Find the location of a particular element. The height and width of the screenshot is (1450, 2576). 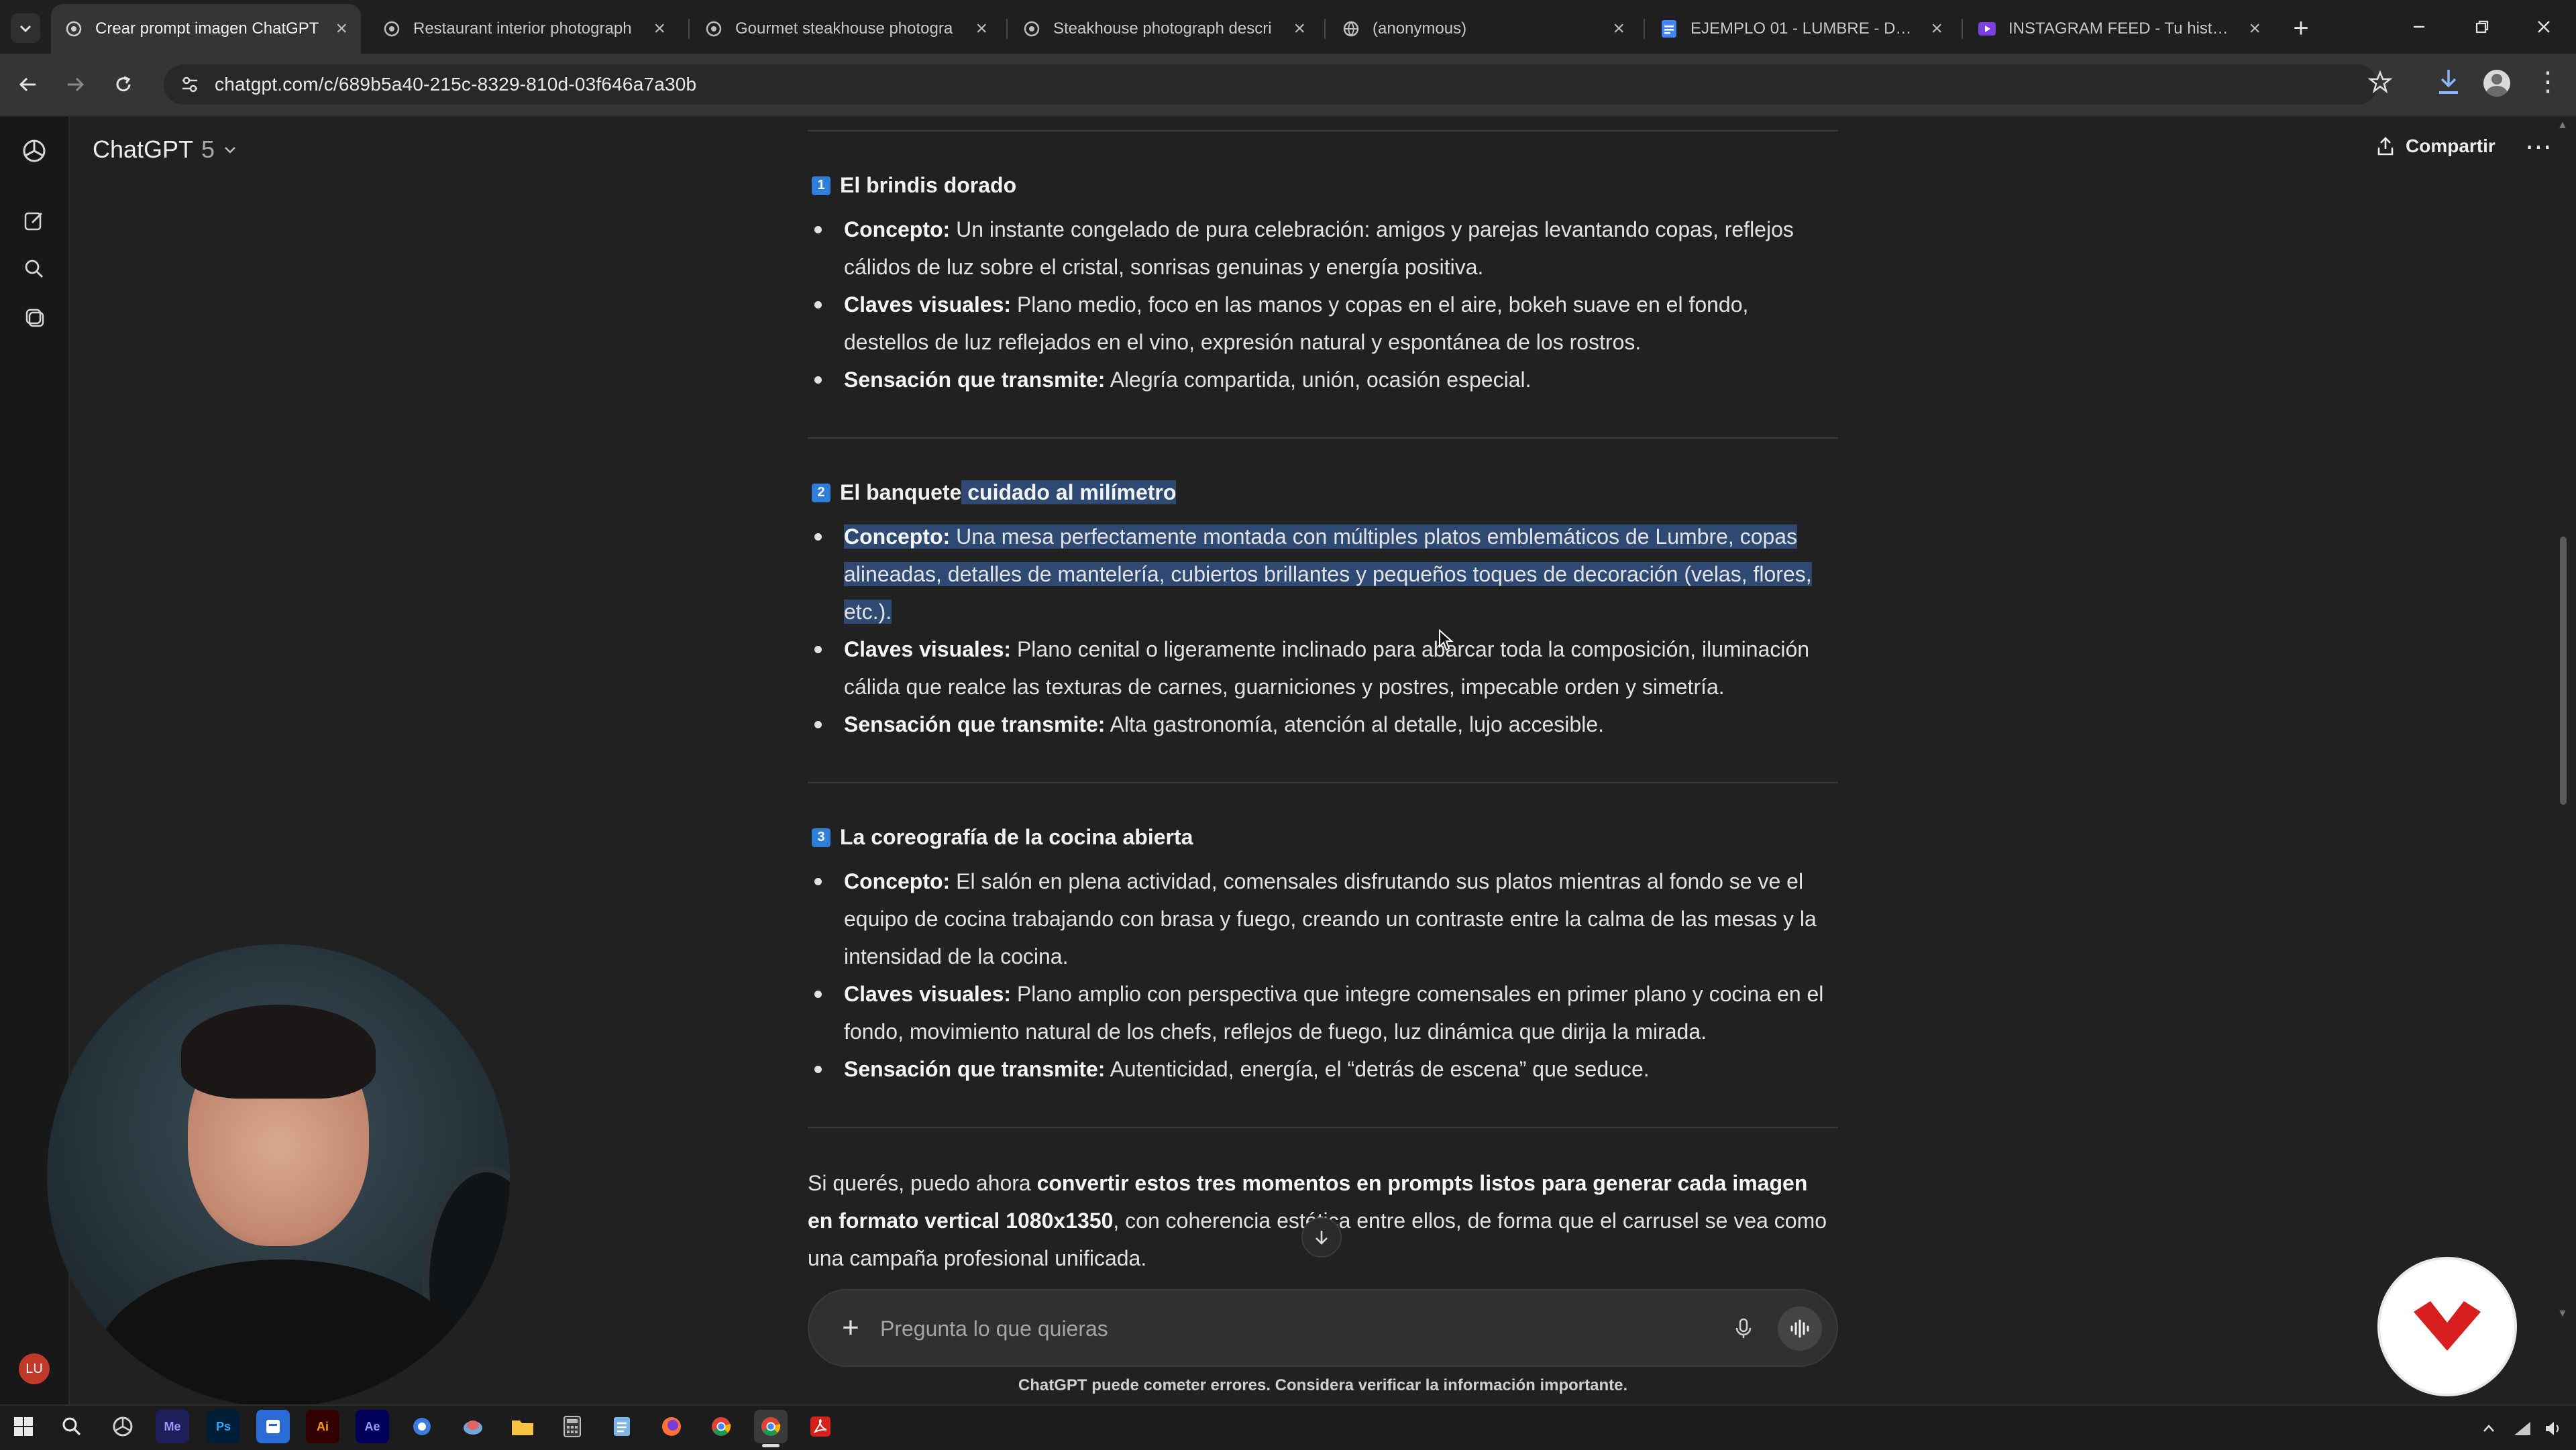

browser-tab: Steakhouse photograph descri × is located at coordinates (1164, 29).